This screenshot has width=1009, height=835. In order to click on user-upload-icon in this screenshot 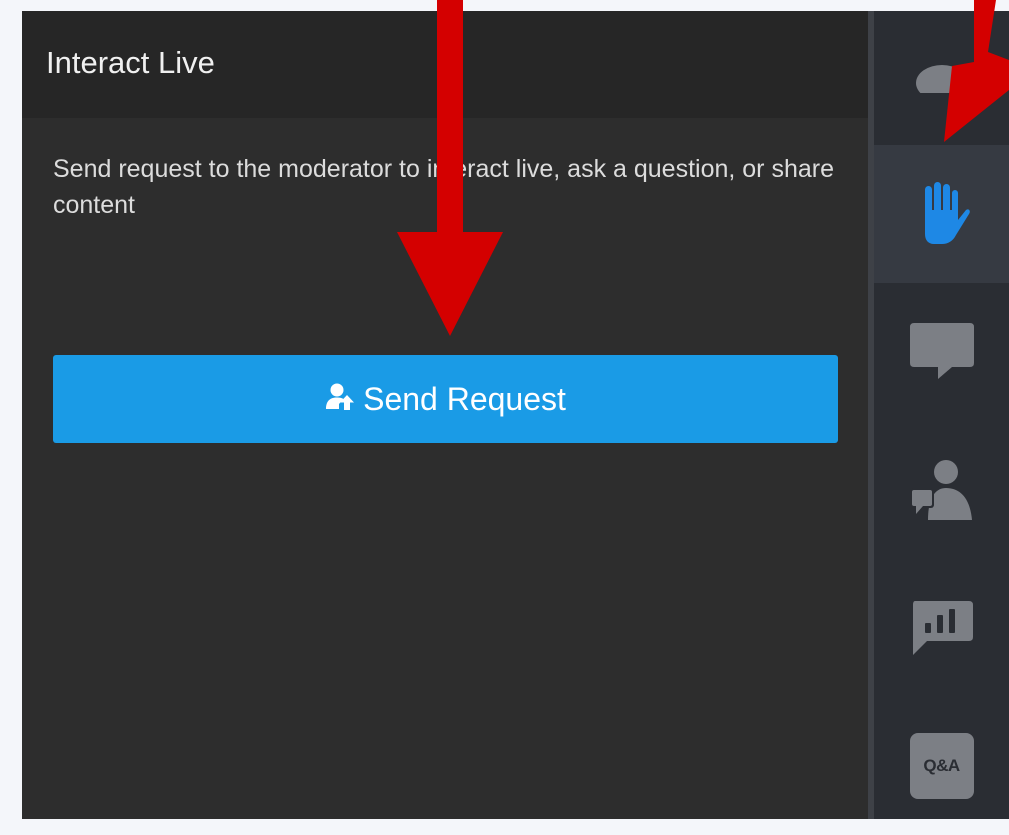, I will do `click(340, 396)`.